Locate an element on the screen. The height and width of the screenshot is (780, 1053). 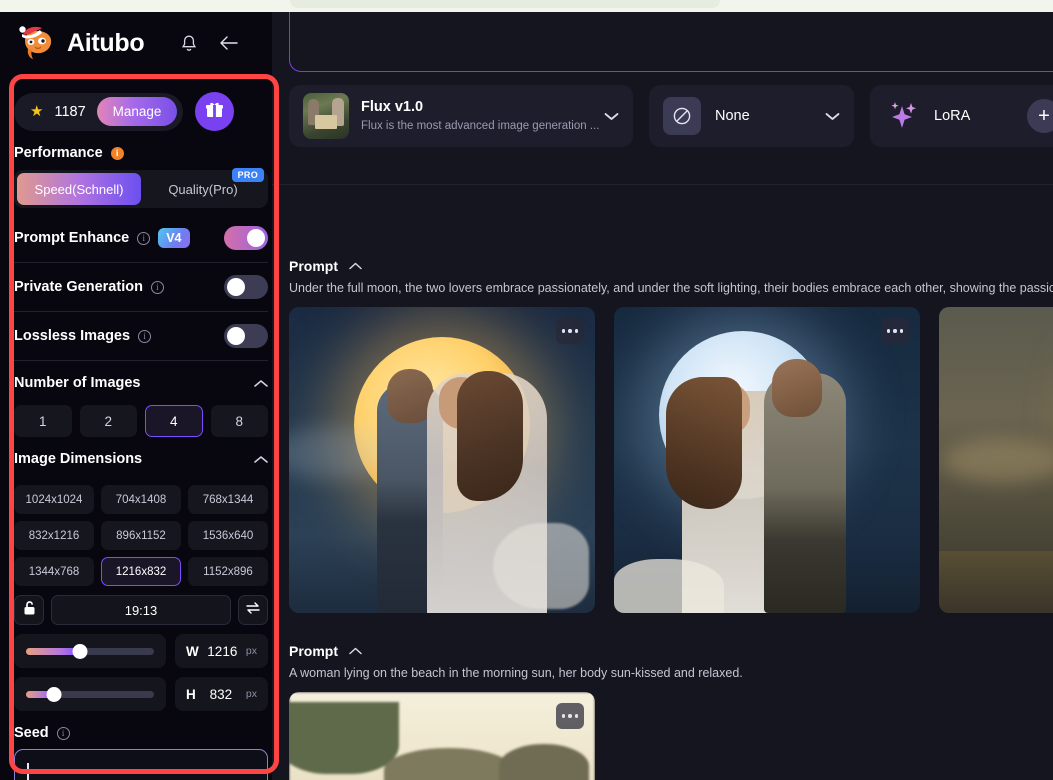
focused-panel-outline is located at coordinates (671, 42).